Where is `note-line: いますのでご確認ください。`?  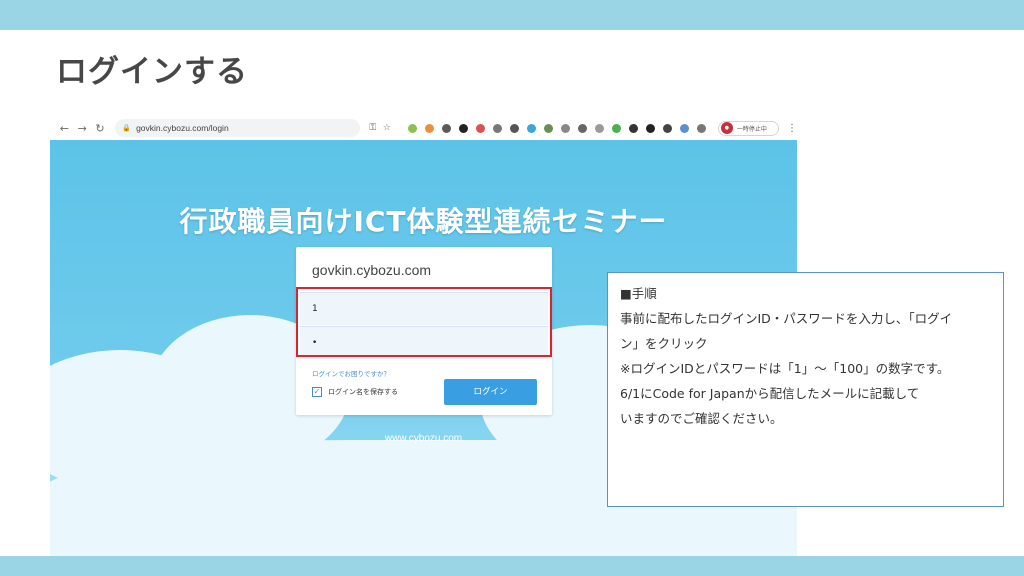 note-line: いますのでご確認ください。 is located at coordinates (701, 418).